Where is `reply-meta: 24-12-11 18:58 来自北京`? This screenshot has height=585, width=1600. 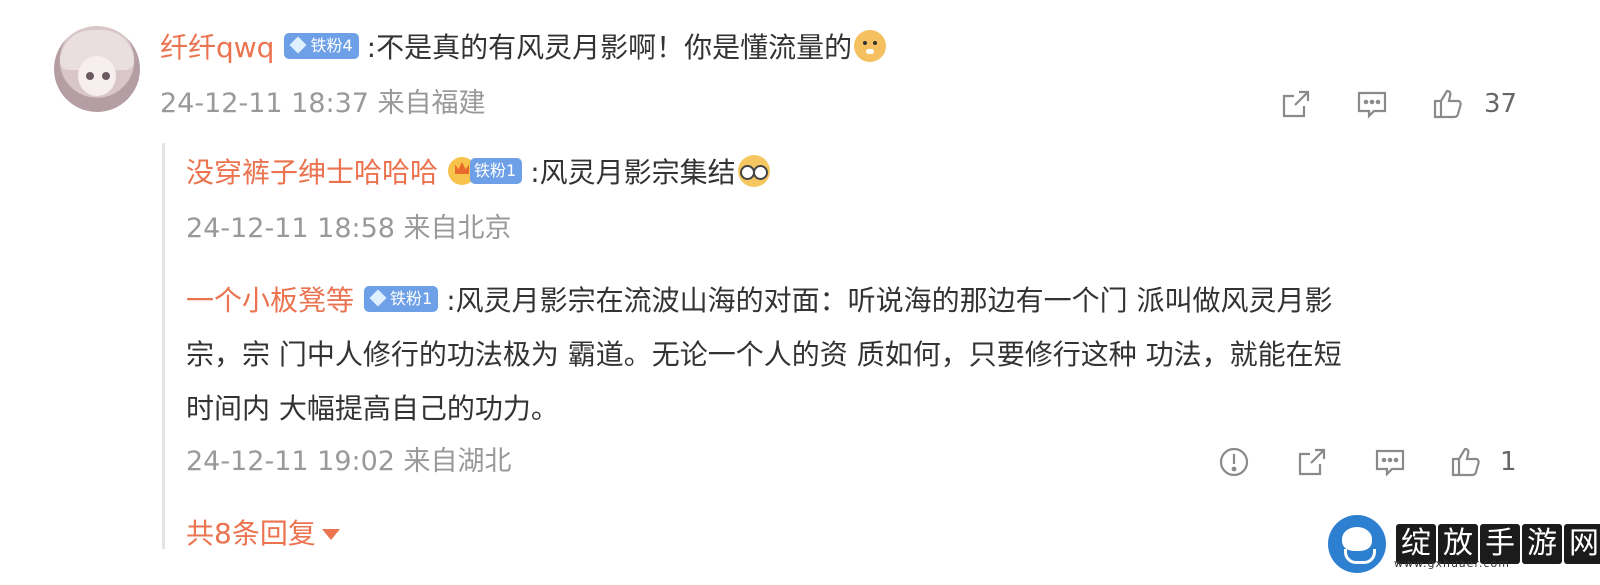 reply-meta: 24-12-11 18:58 来自北京 is located at coordinates (349, 228).